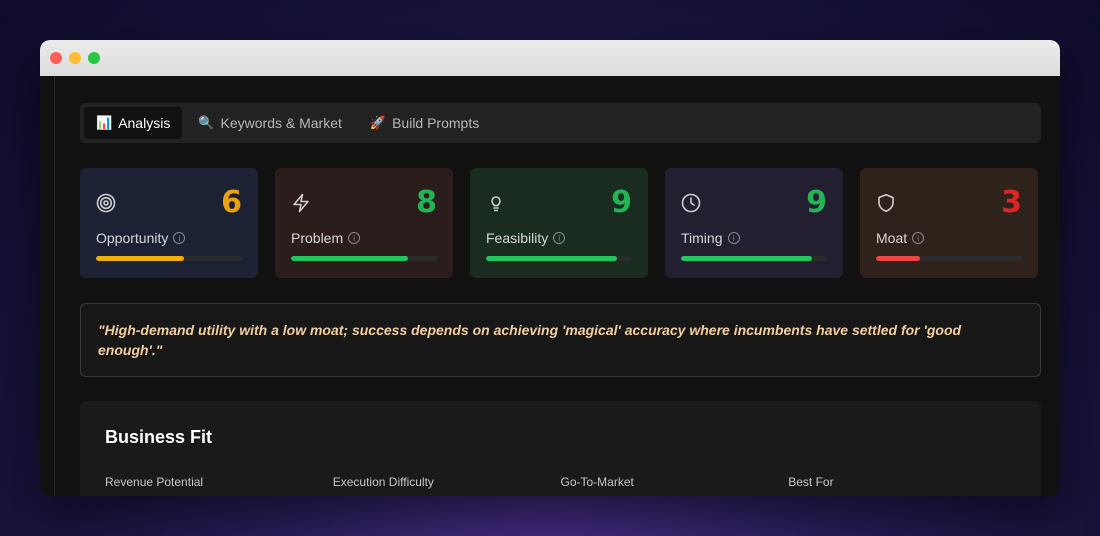 This screenshot has height=536, width=1100. What do you see at coordinates (378, 122) in the screenshot?
I see `rocket-icon: 🚀` at bounding box center [378, 122].